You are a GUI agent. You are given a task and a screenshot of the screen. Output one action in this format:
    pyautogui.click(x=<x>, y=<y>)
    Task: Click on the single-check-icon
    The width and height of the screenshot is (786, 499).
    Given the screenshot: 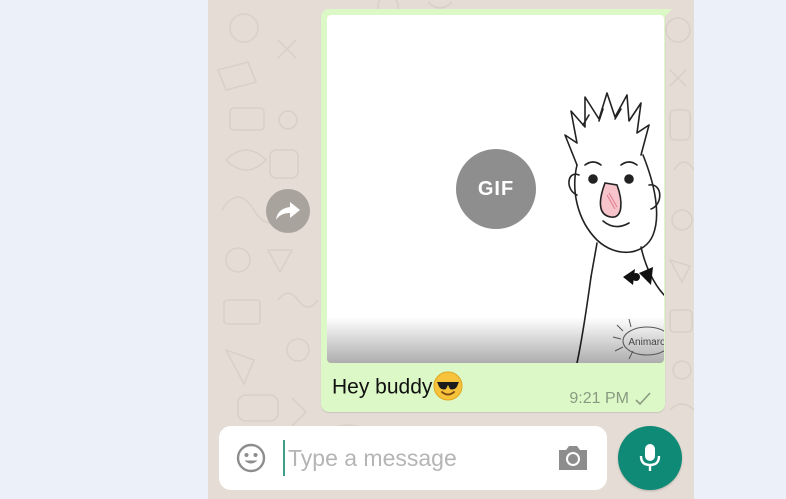 What is the action you would take?
    pyautogui.click(x=643, y=399)
    